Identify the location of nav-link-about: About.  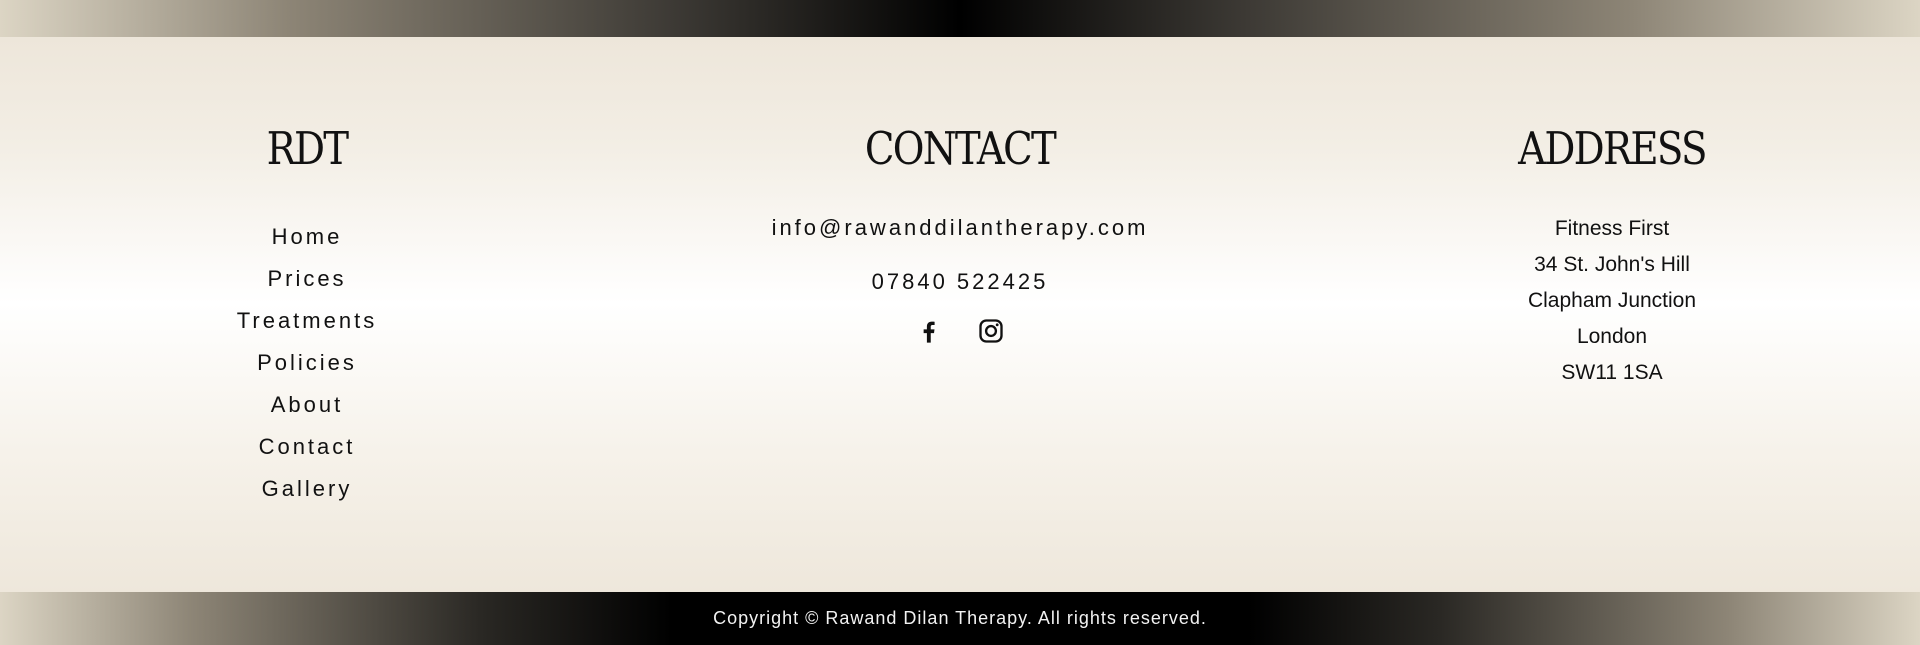
(307, 405).